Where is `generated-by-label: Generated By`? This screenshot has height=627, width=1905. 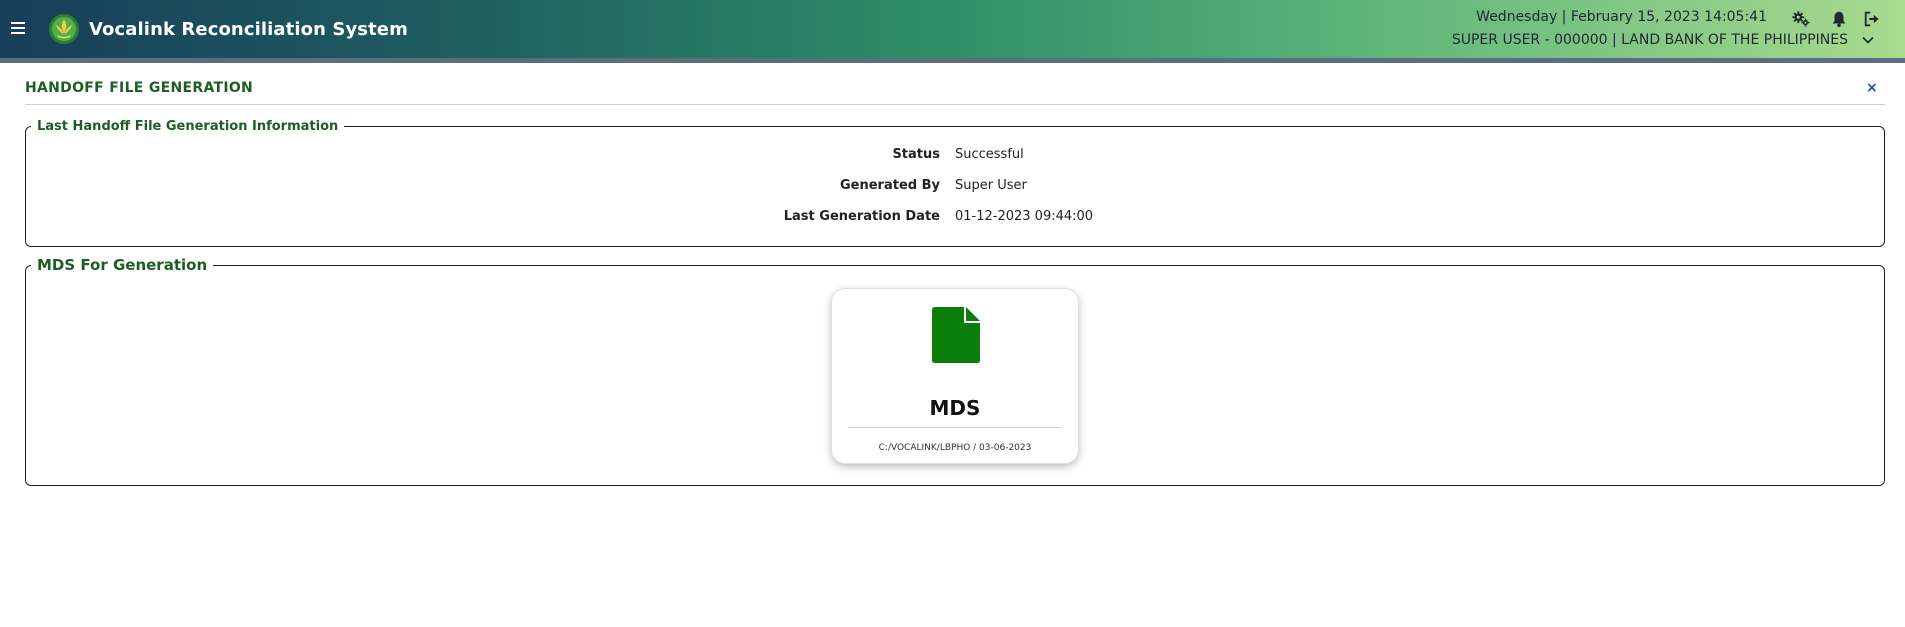 generated-by-label: Generated By is located at coordinates (890, 185).